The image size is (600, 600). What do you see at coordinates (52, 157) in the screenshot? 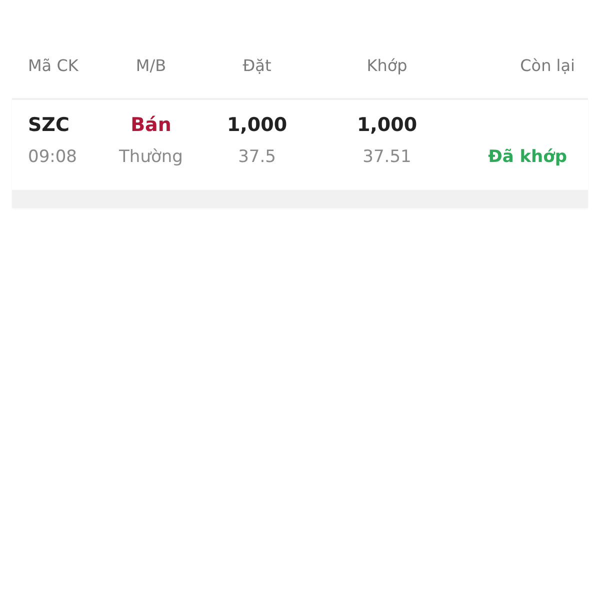
I see `order-time: 09:08` at bounding box center [52, 157].